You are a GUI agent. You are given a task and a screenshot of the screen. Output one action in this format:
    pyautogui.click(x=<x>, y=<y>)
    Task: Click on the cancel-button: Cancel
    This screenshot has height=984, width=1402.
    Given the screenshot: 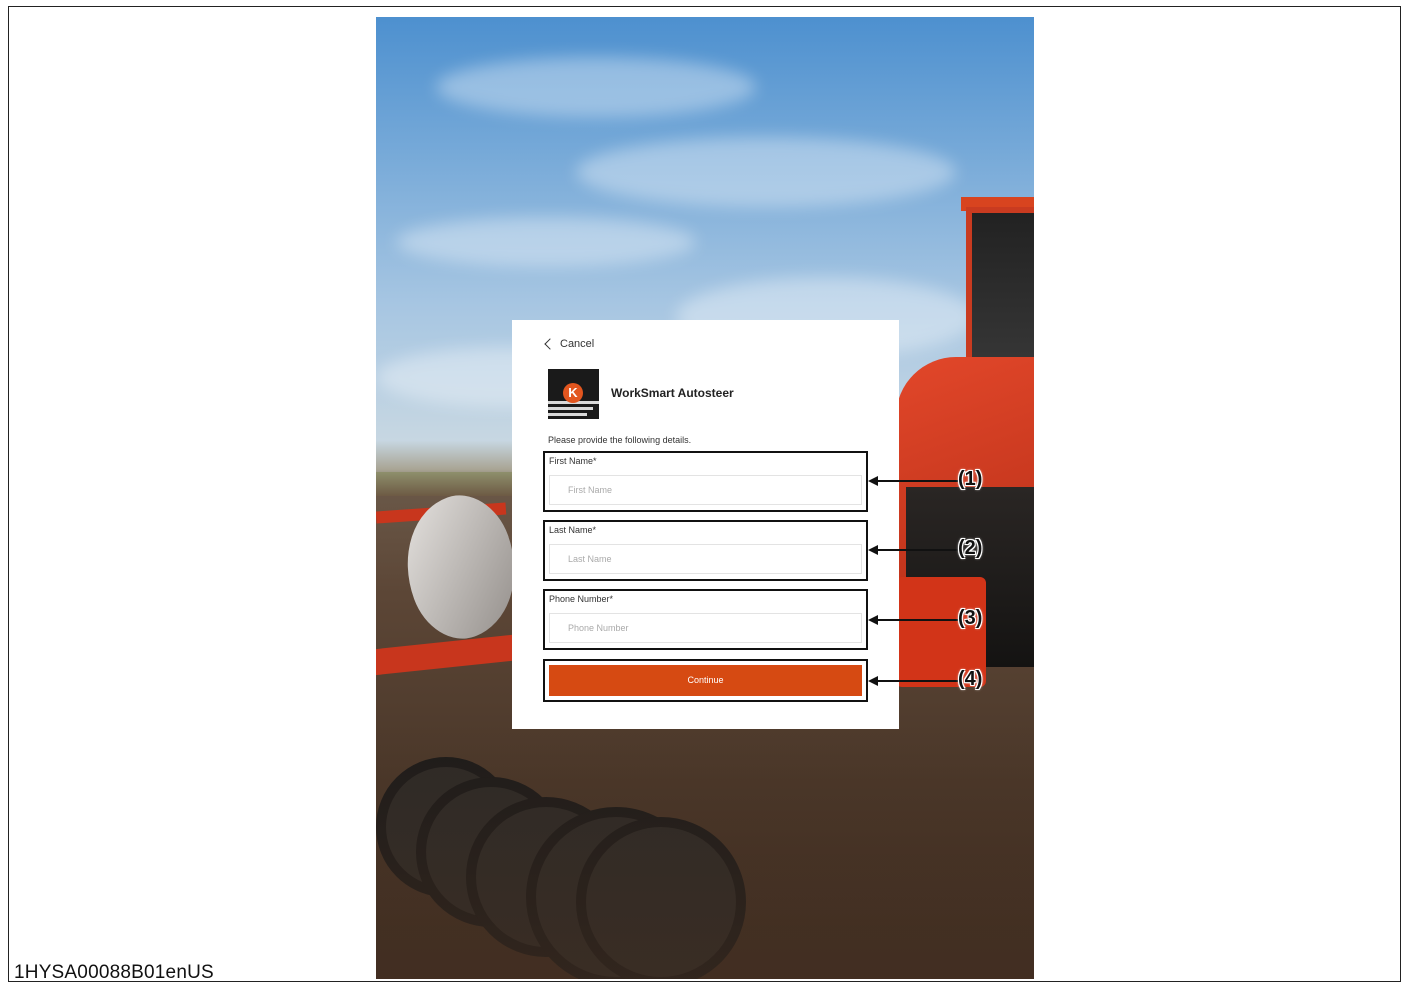 What is the action you would take?
    pyautogui.click(x=569, y=344)
    